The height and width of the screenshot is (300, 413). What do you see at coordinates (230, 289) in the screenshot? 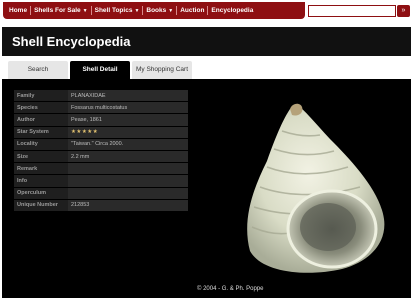
I see `copyright-text: © 2004 - G. & Ph. Poppe` at bounding box center [230, 289].